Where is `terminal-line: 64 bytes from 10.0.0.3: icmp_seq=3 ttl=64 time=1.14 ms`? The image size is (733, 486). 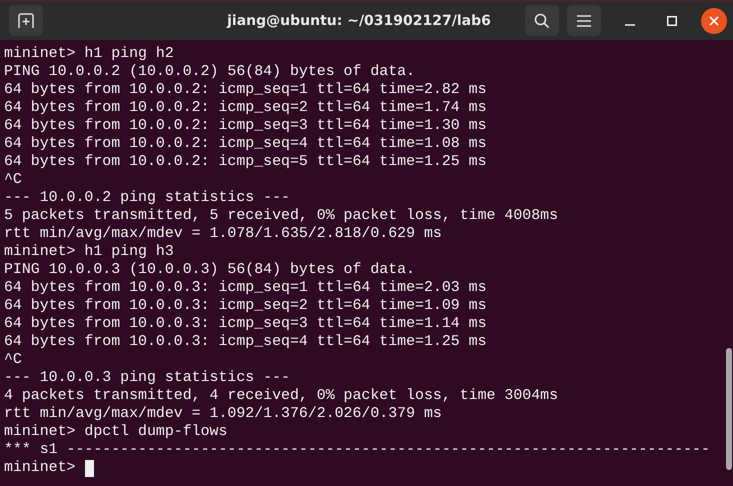
terminal-line: 64 bytes from 10.0.0.3: icmp_seq=3 ttl=64 time=1.14 ms is located at coordinates (246, 324).